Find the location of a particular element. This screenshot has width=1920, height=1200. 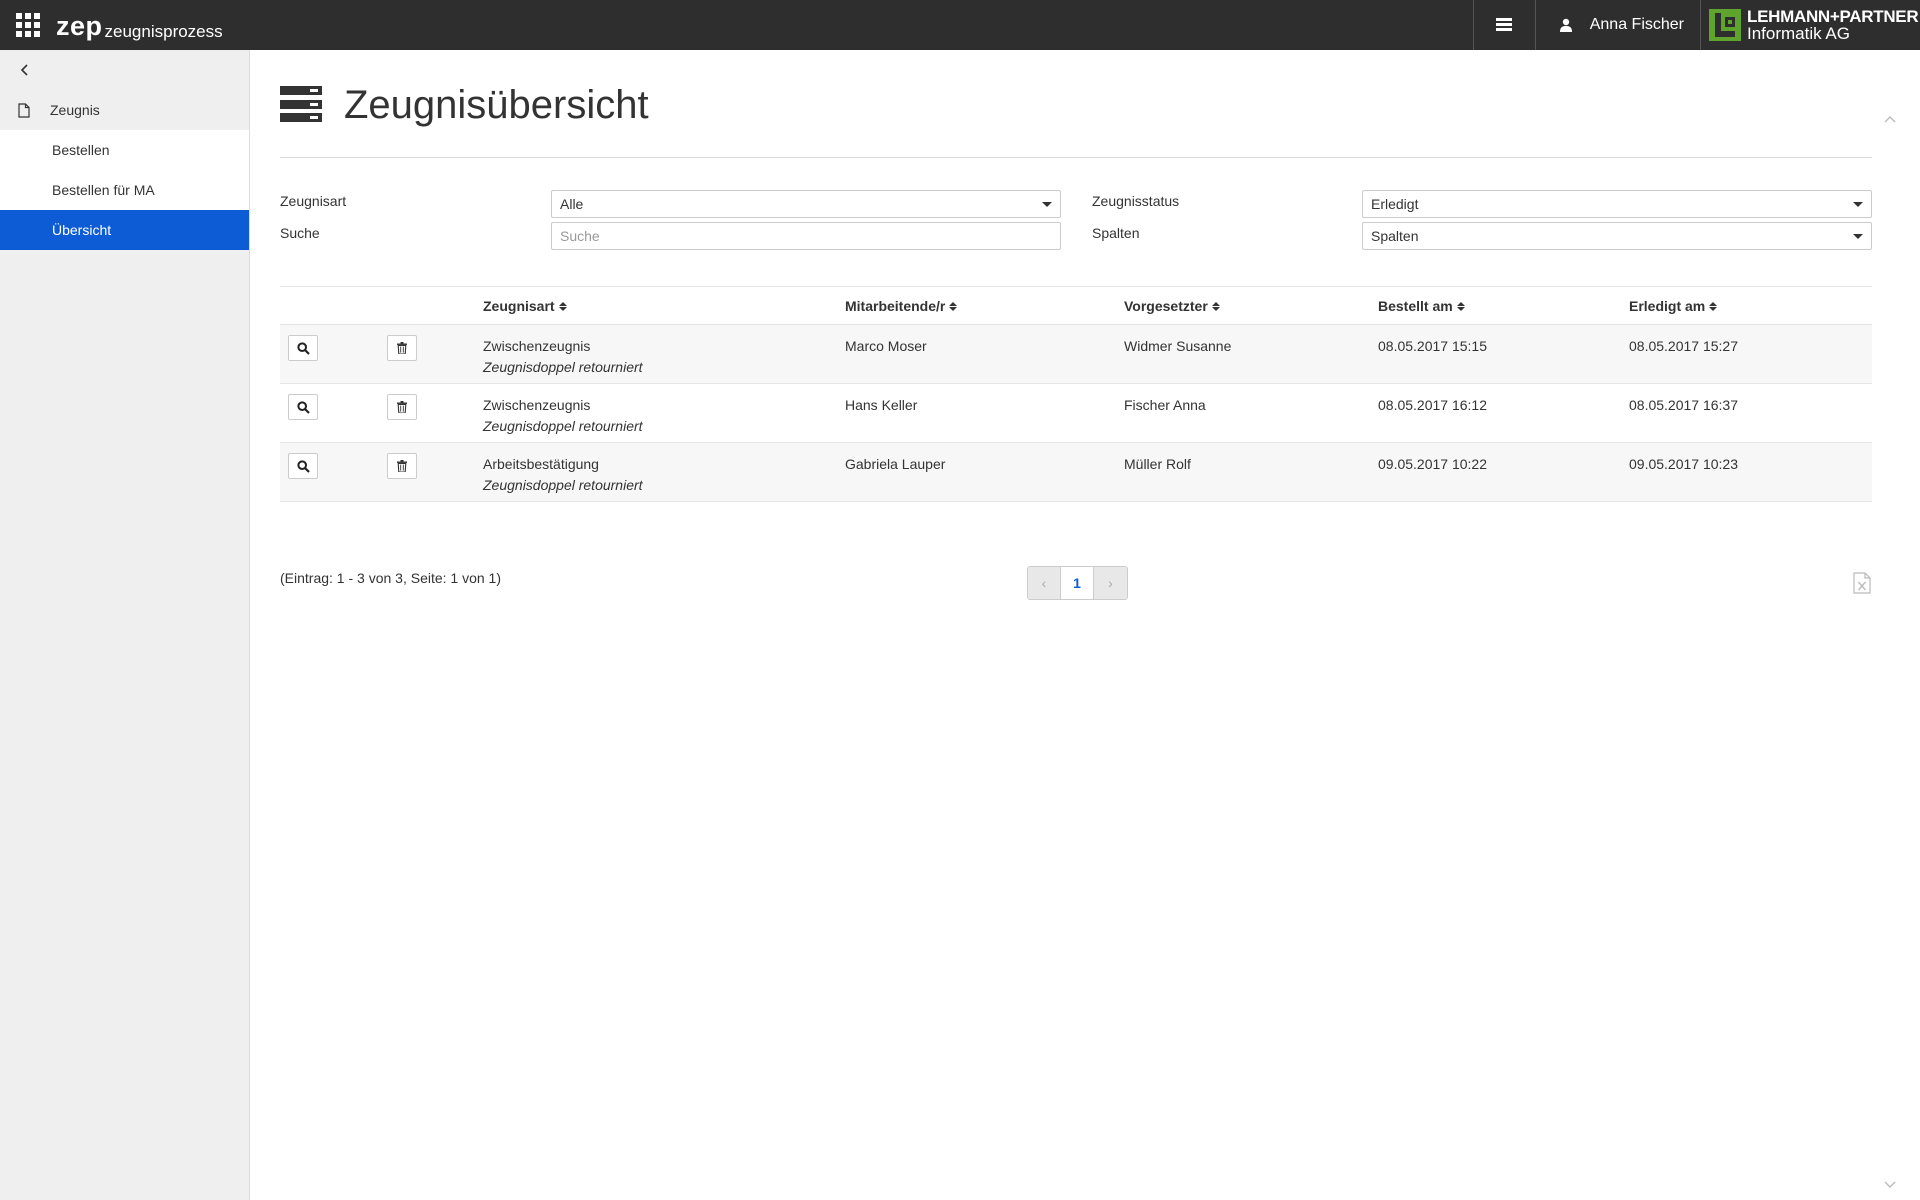

user-icon is located at coordinates (1565, 25).